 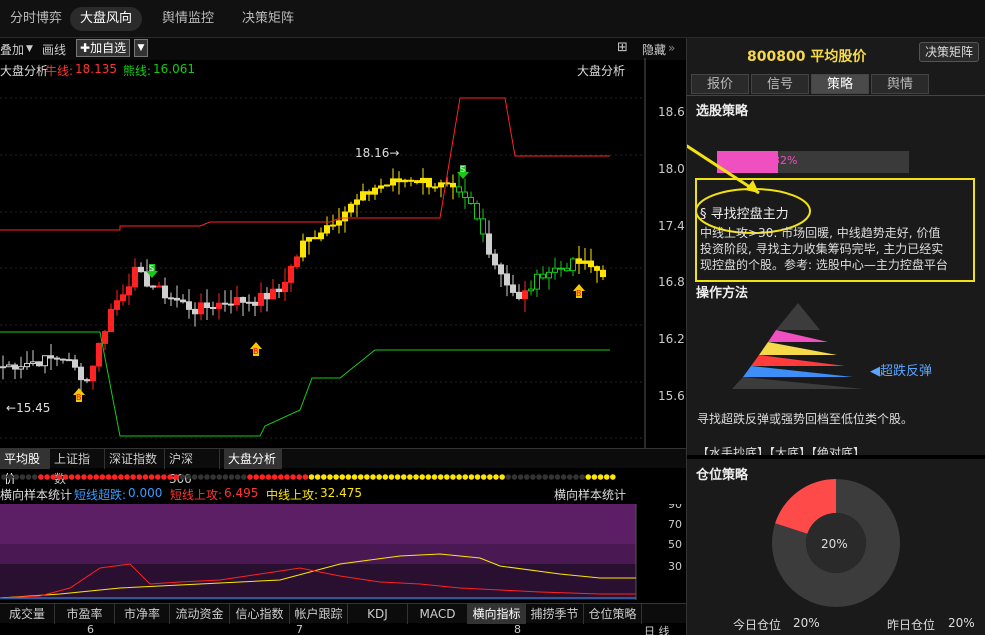 What do you see at coordinates (319, 614) in the screenshot?
I see `indicator-tab-5: 帐户跟踪` at bounding box center [319, 614].